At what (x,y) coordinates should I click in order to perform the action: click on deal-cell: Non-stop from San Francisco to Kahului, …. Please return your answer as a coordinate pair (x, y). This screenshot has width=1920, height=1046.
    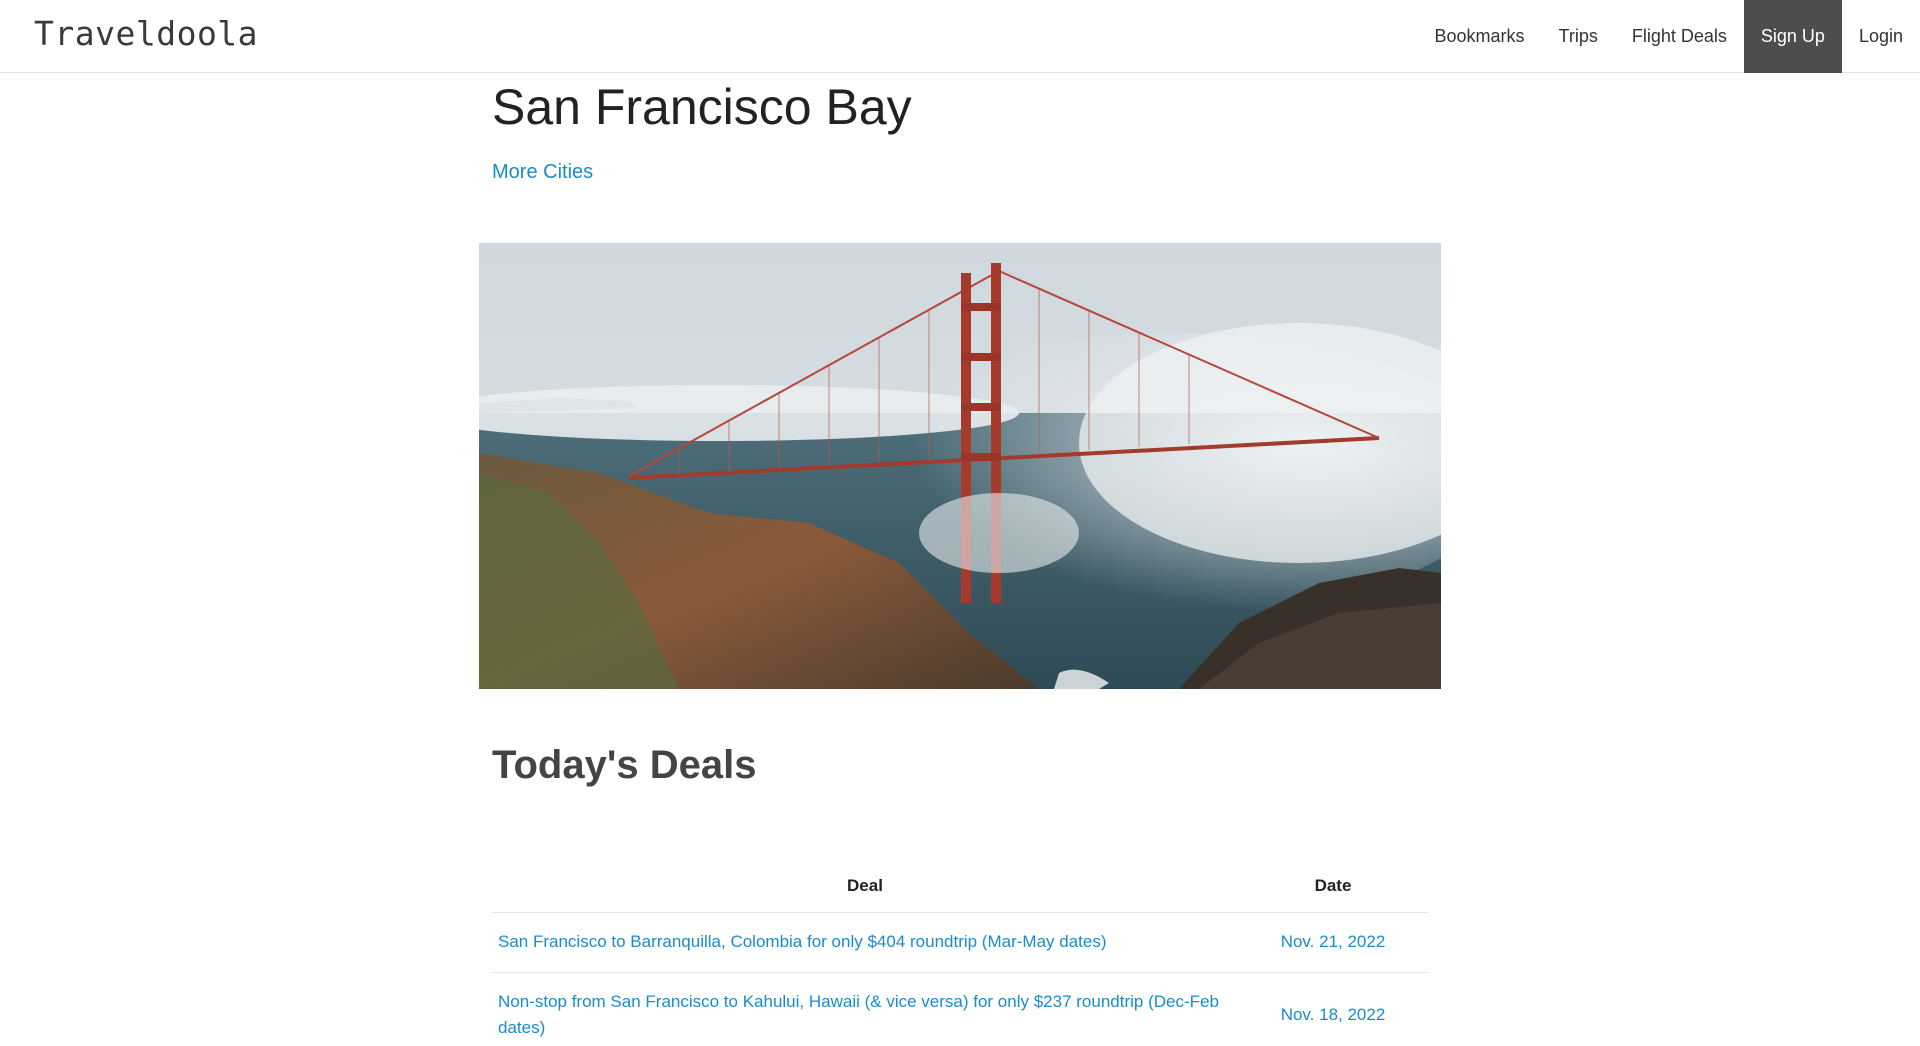
    Looking at the image, I should click on (865, 1009).